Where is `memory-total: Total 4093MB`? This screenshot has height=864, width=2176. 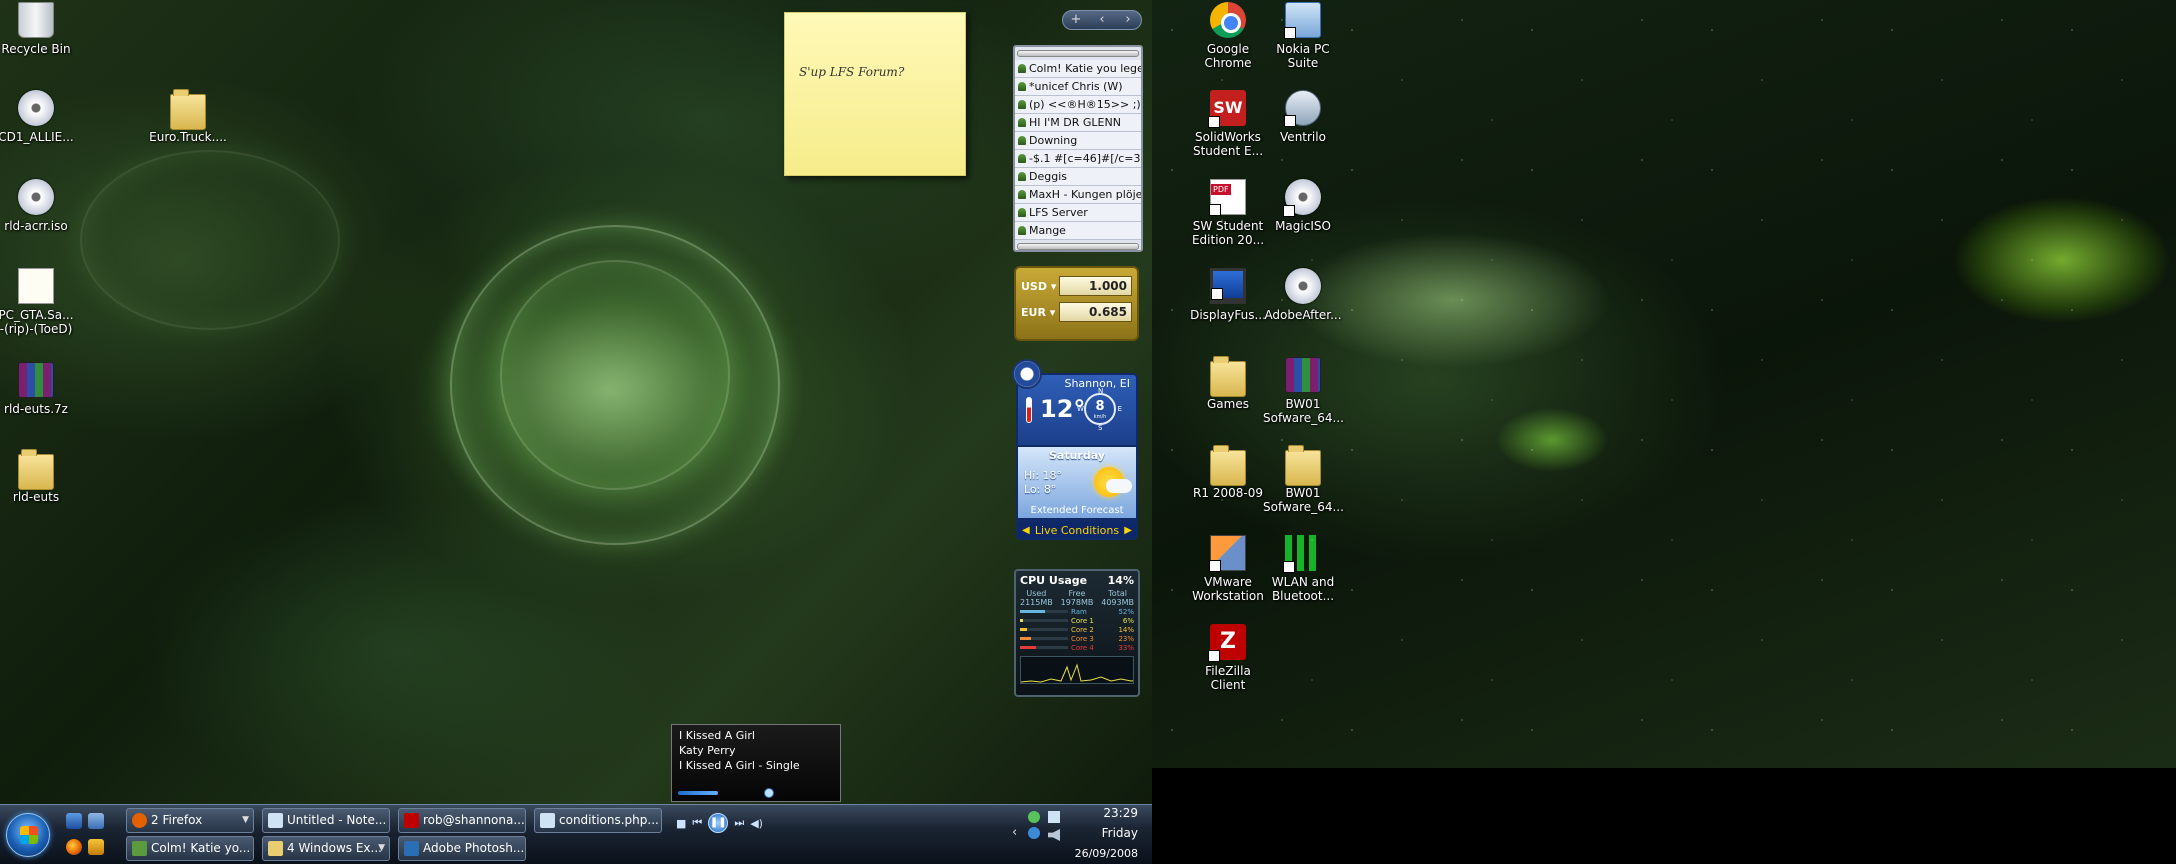
memory-total: Total 4093MB is located at coordinates (1117, 598).